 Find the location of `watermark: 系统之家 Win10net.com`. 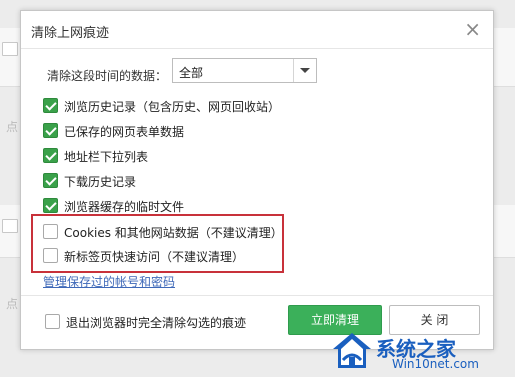

watermark: 系统之家 Win10net.com is located at coordinates (422, 353).